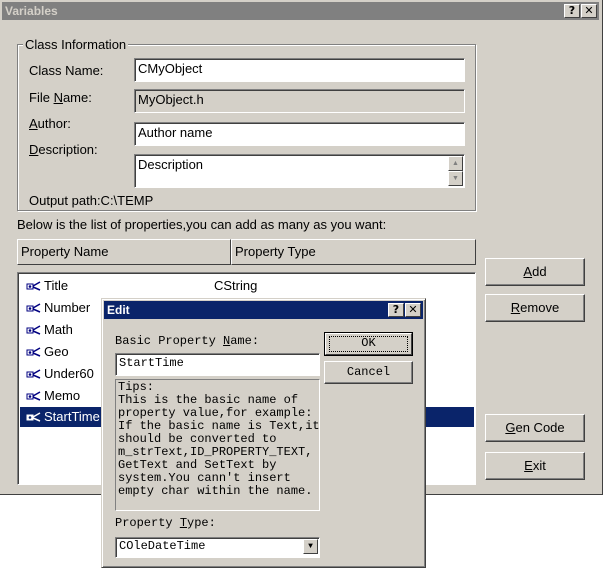 The image size is (603, 570). What do you see at coordinates (171, 99) in the screenshot?
I see `file-name-value: MyObject.h` at bounding box center [171, 99].